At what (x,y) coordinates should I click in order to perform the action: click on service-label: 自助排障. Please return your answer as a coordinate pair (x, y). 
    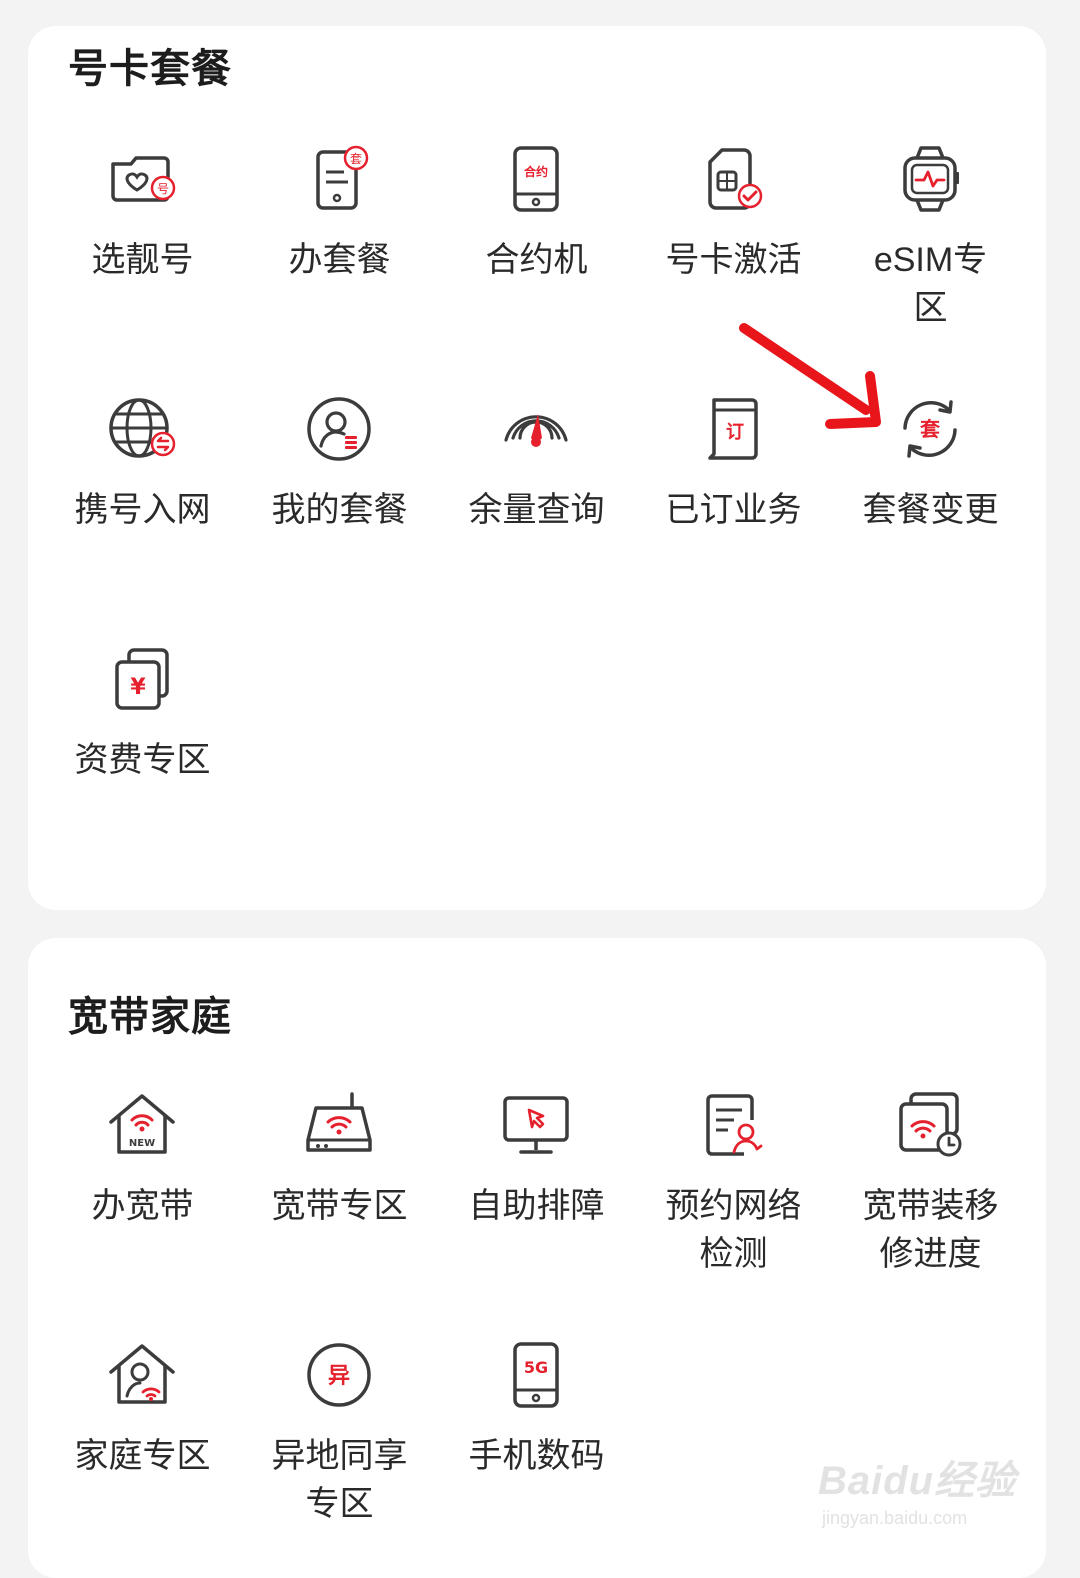
    Looking at the image, I should click on (536, 1206).